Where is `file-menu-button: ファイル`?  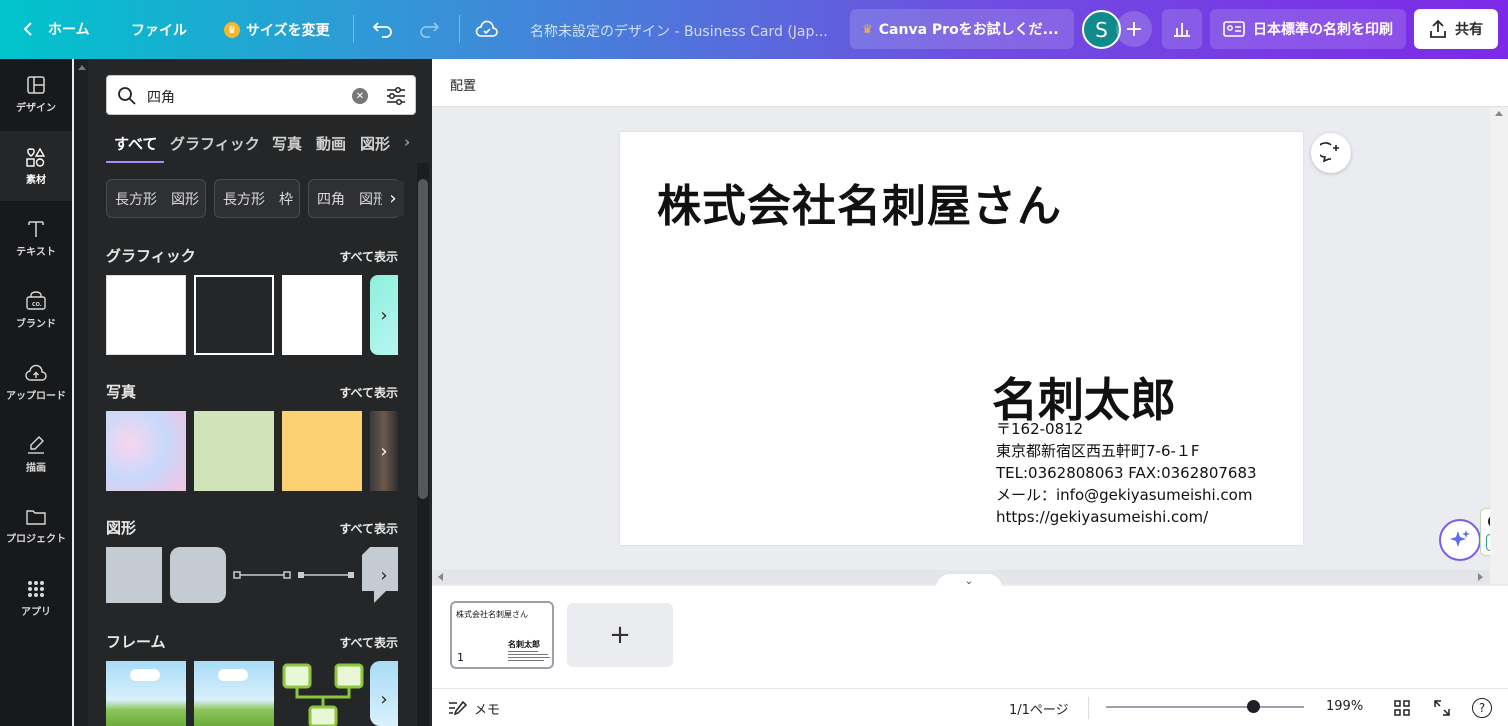
file-menu-button: ファイル is located at coordinates (159, 30).